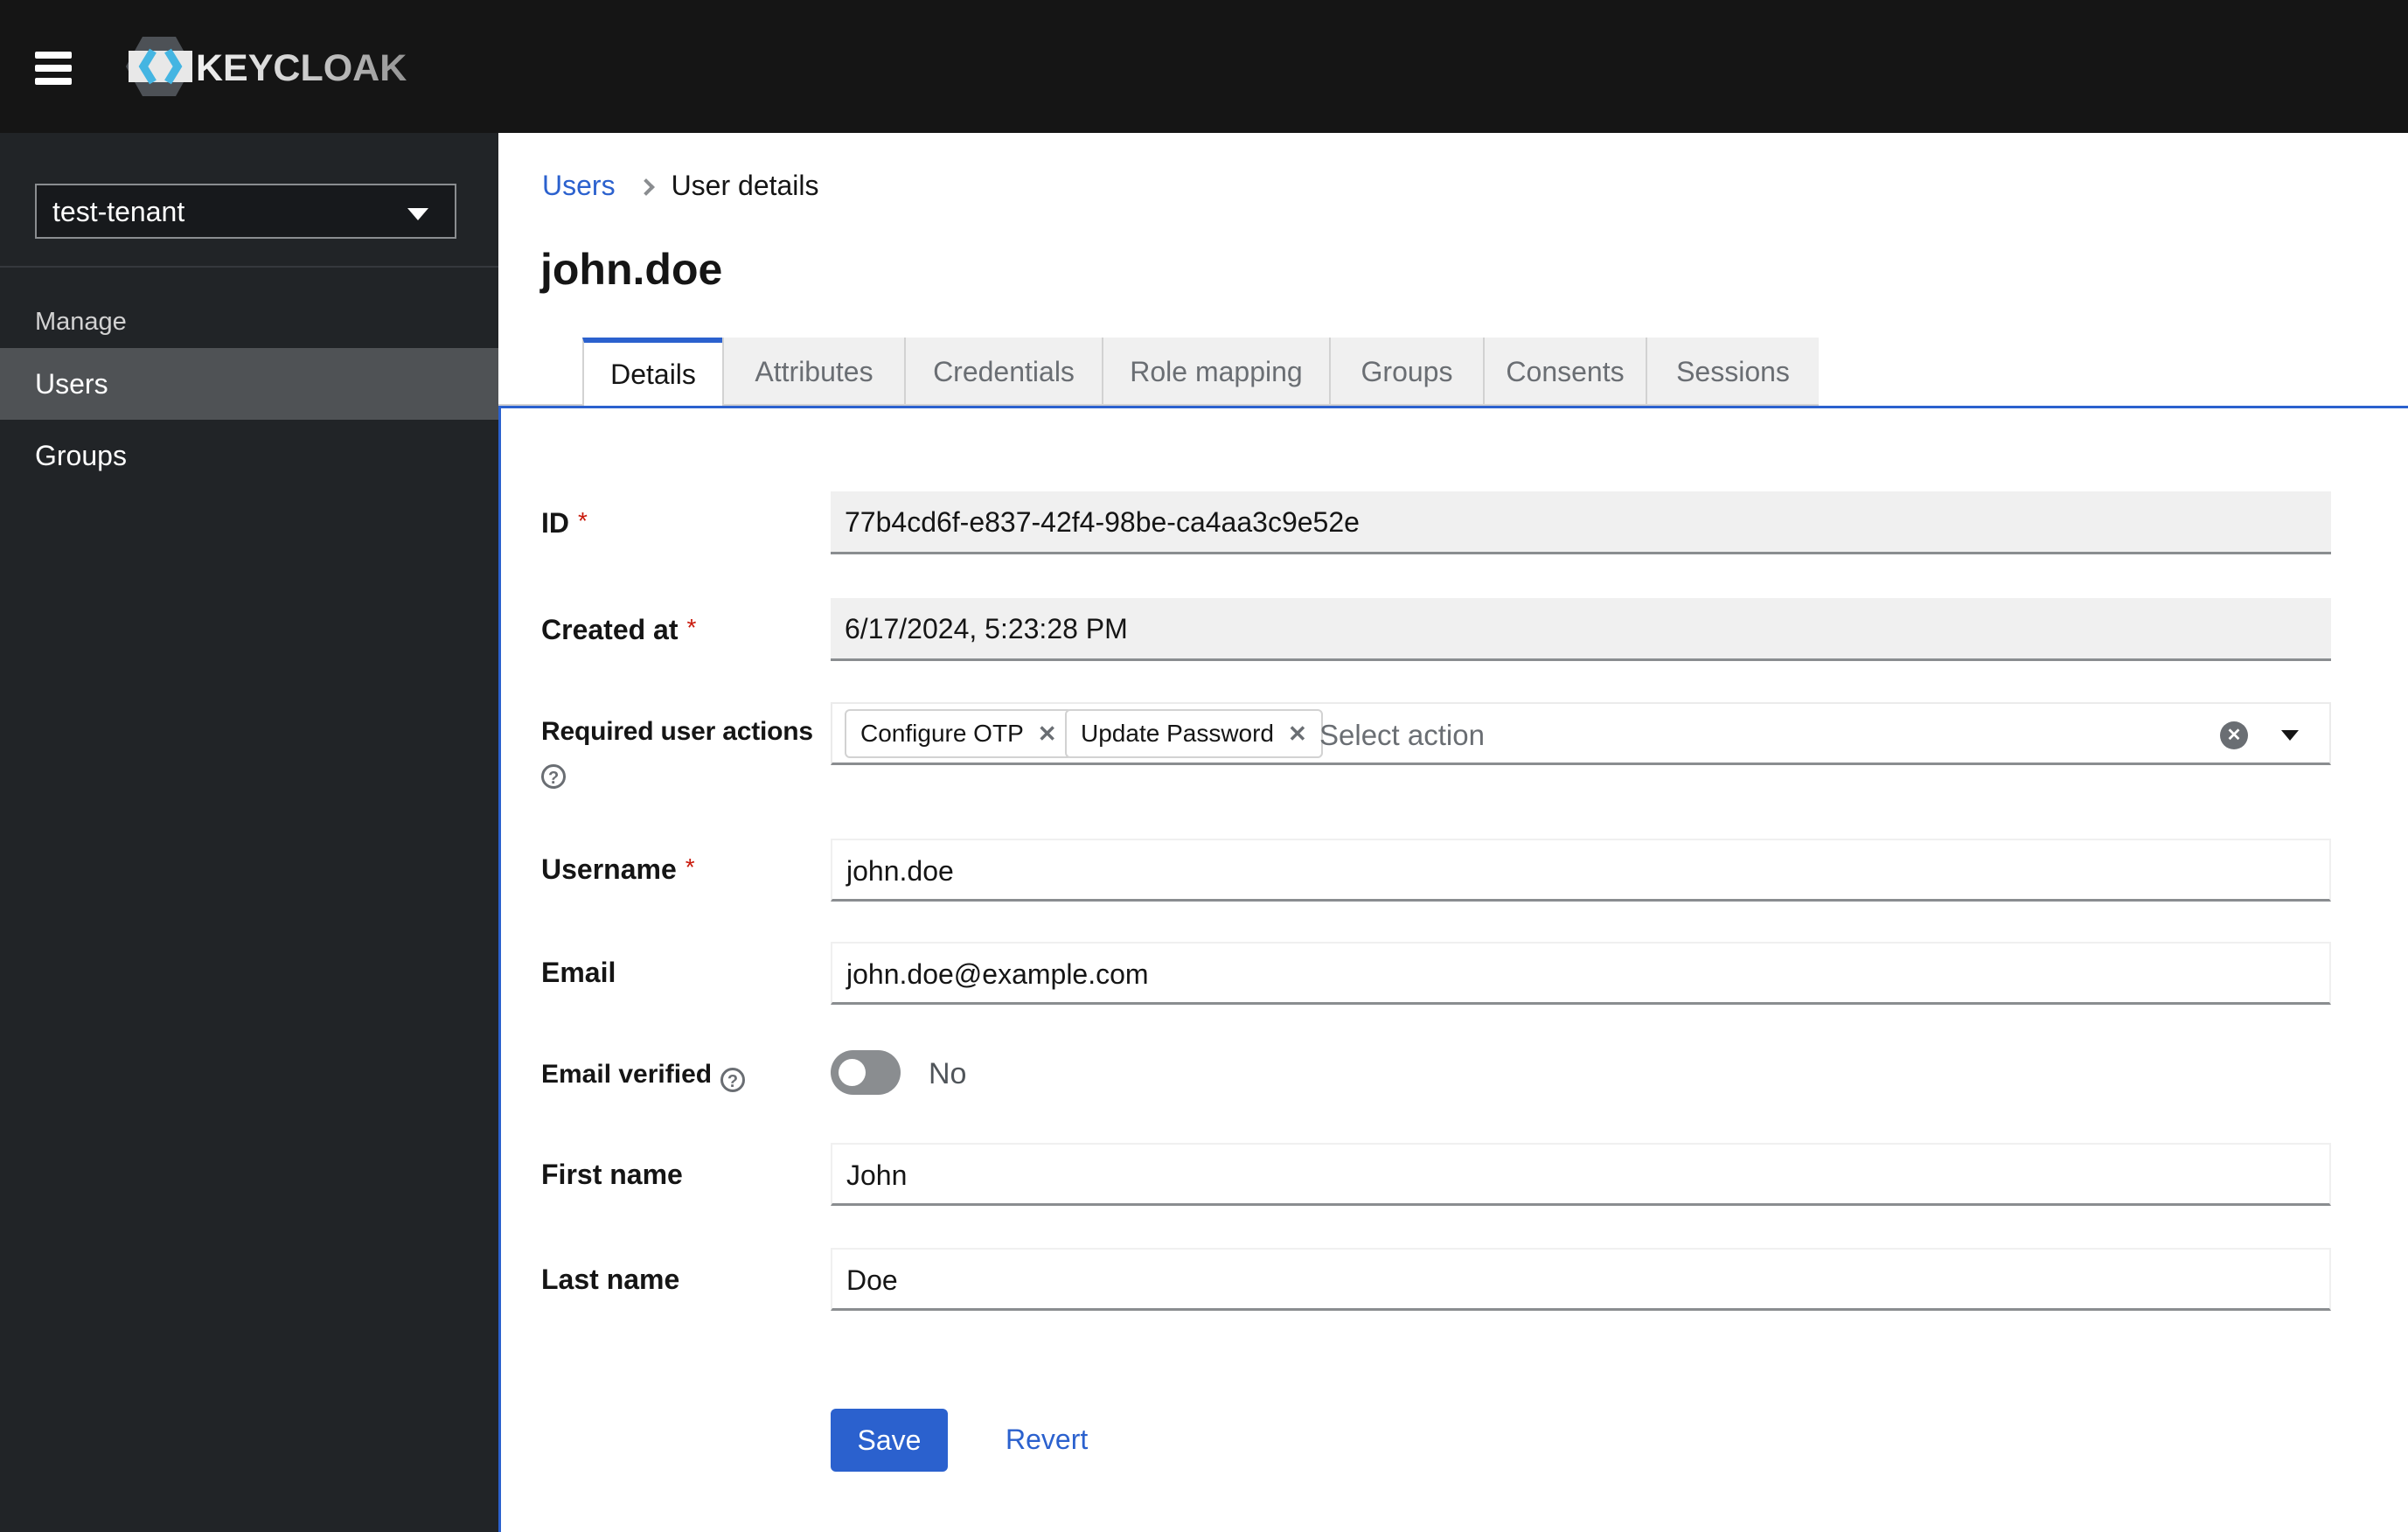  Describe the element at coordinates (301, 68) in the screenshot. I see `svg-text: KEYCLOAK` at that location.